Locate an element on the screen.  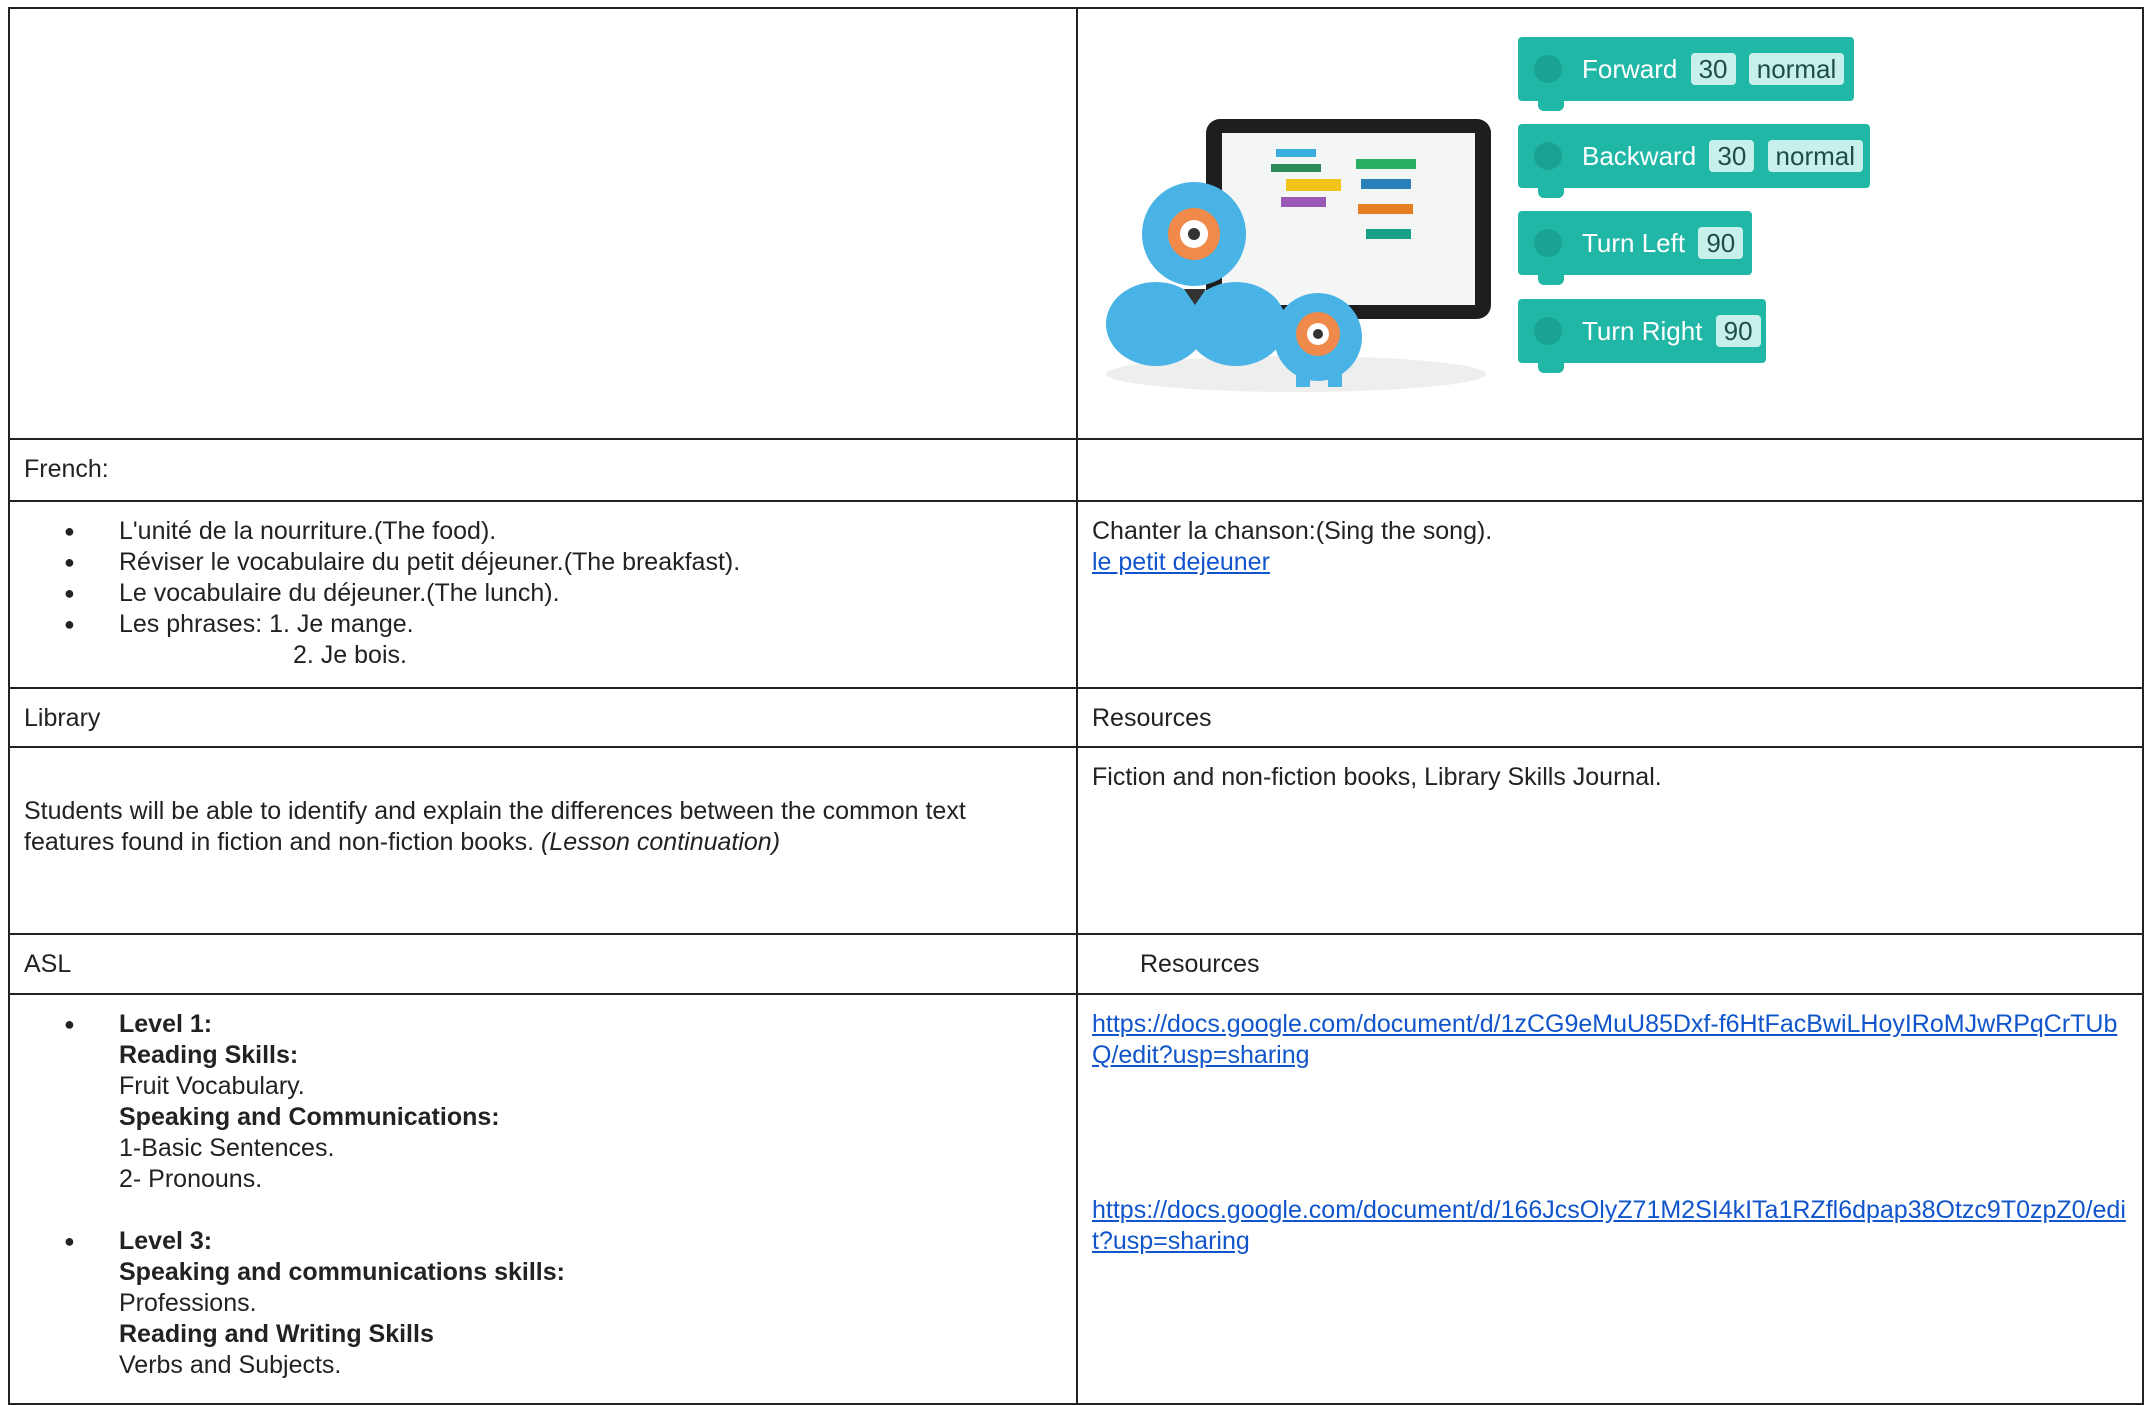
library-header: Library is located at coordinates (62, 718).